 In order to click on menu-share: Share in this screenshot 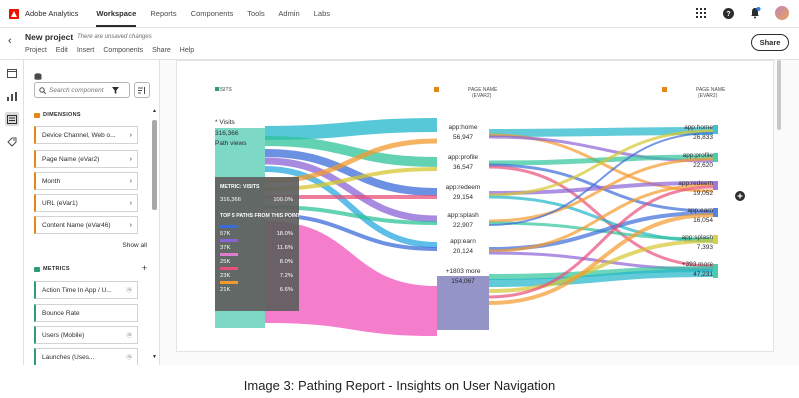, I will do `click(161, 50)`.